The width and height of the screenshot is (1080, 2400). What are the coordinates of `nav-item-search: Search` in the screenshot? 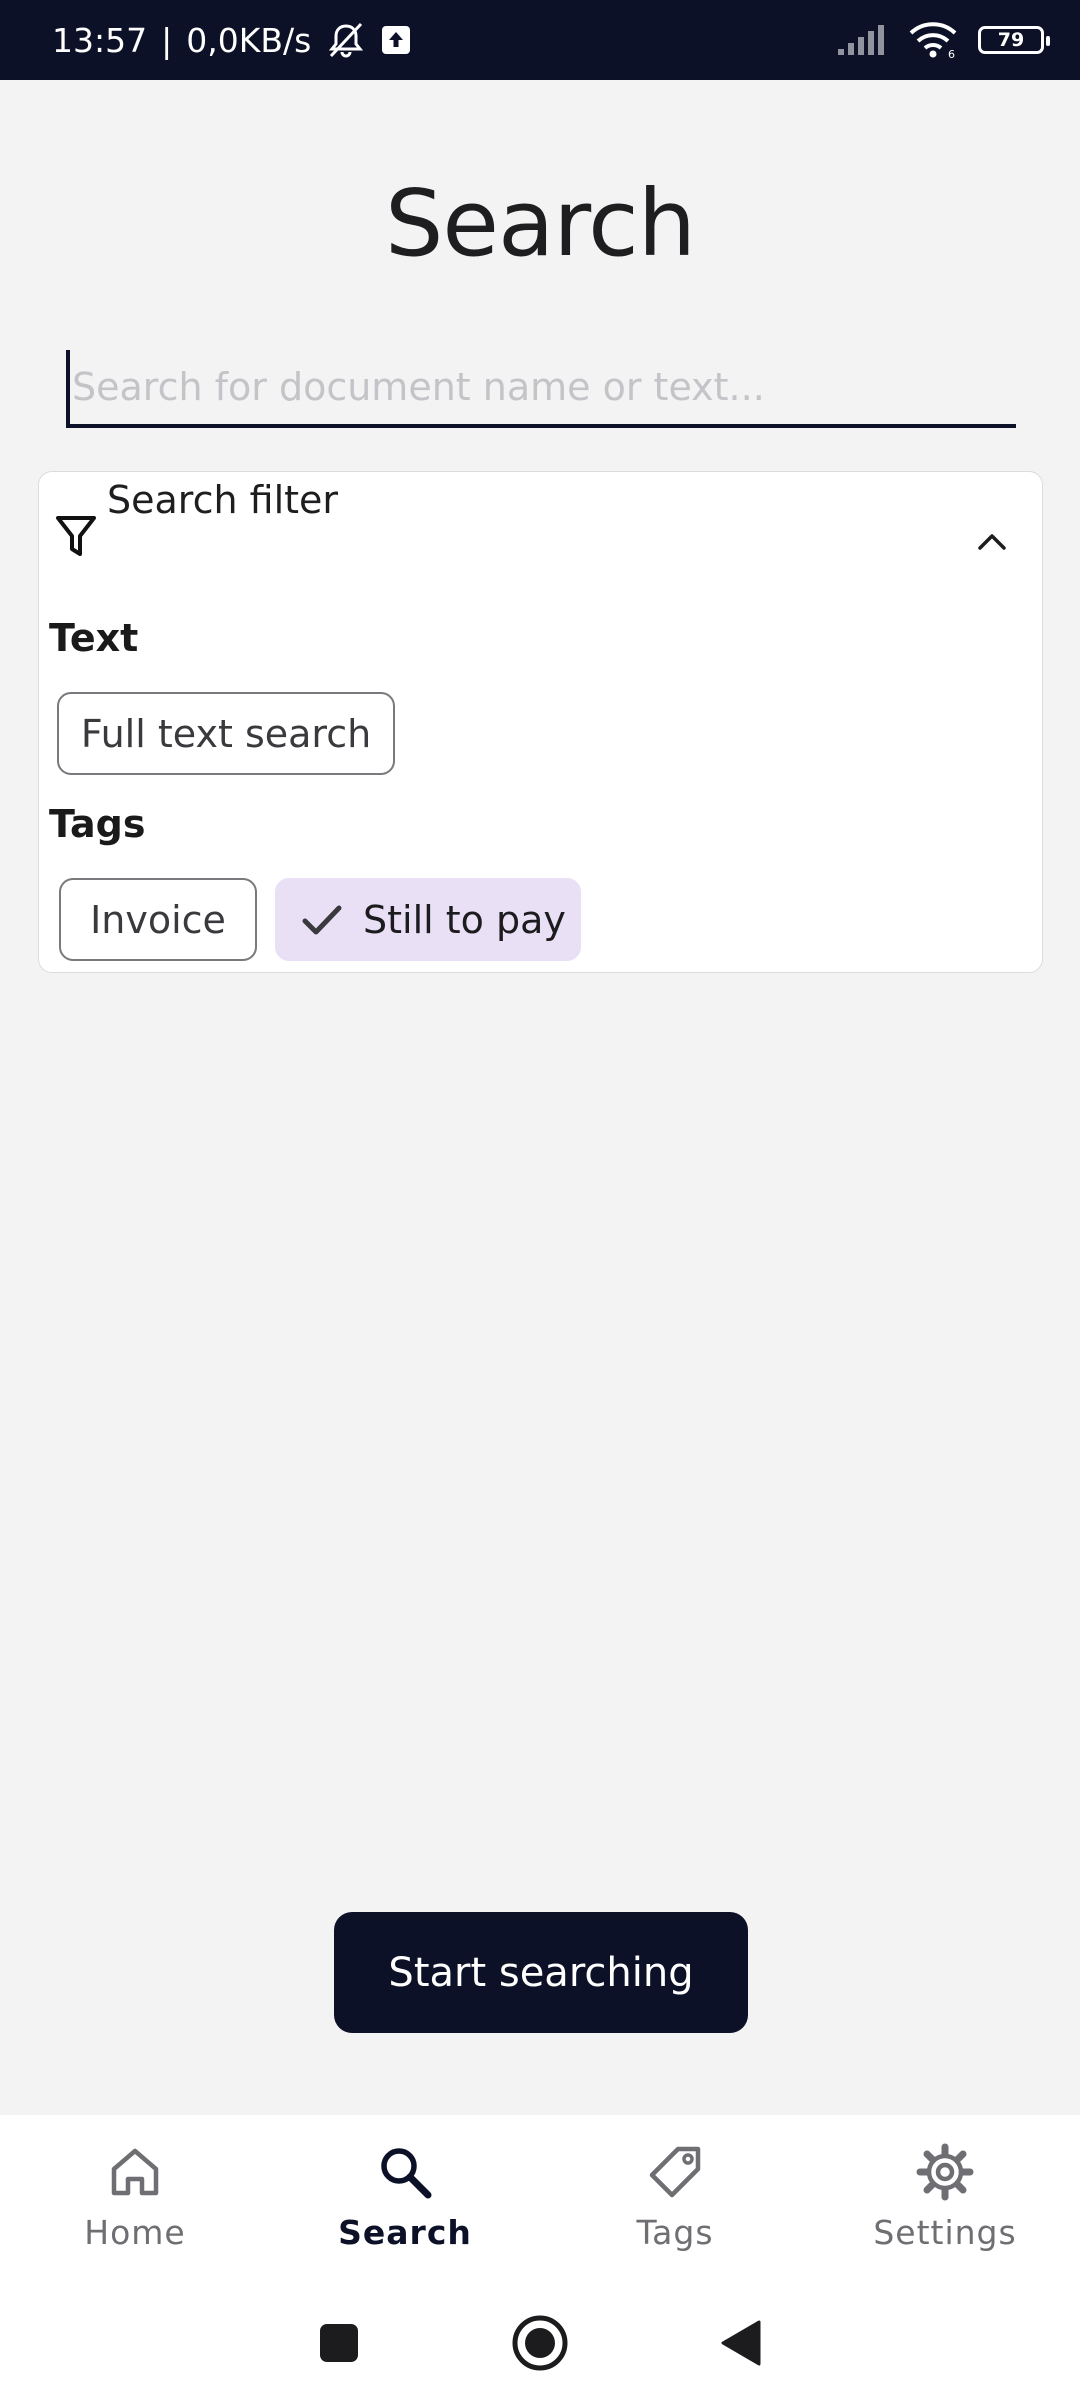 It's located at (405, 2200).